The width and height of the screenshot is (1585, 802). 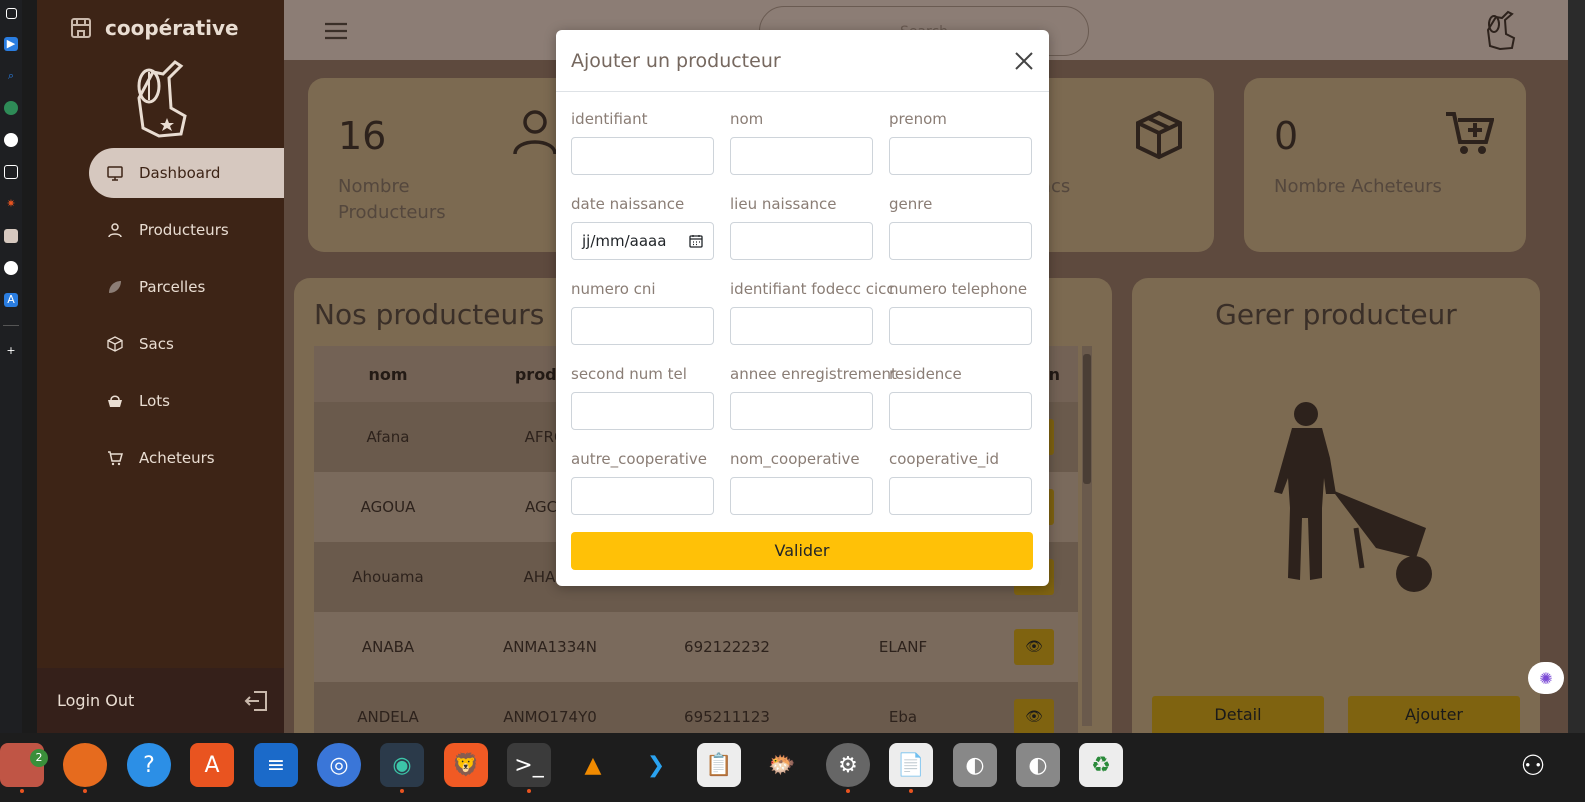 What do you see at coordinates (1501, 30) in the screenshot?
I see `user-avatar-icon` at bounding box center [1501, 30].